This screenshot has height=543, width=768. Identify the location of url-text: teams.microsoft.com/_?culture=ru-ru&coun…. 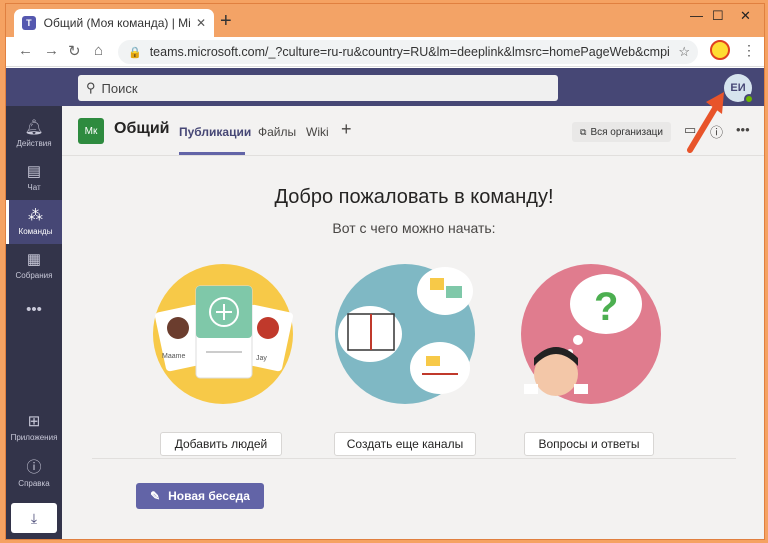
(409, 52).